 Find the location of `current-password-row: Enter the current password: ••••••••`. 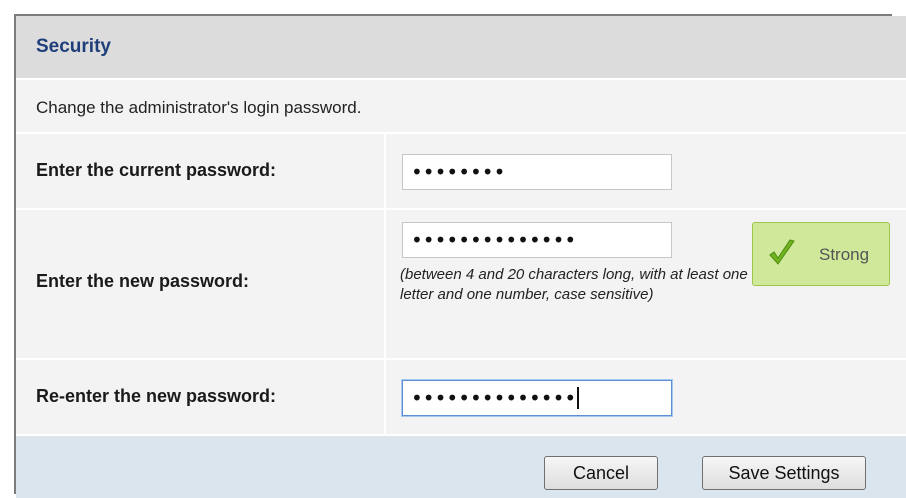

current-password-row: Enter the current password: •••••••• is located at coordinates (461, 170).